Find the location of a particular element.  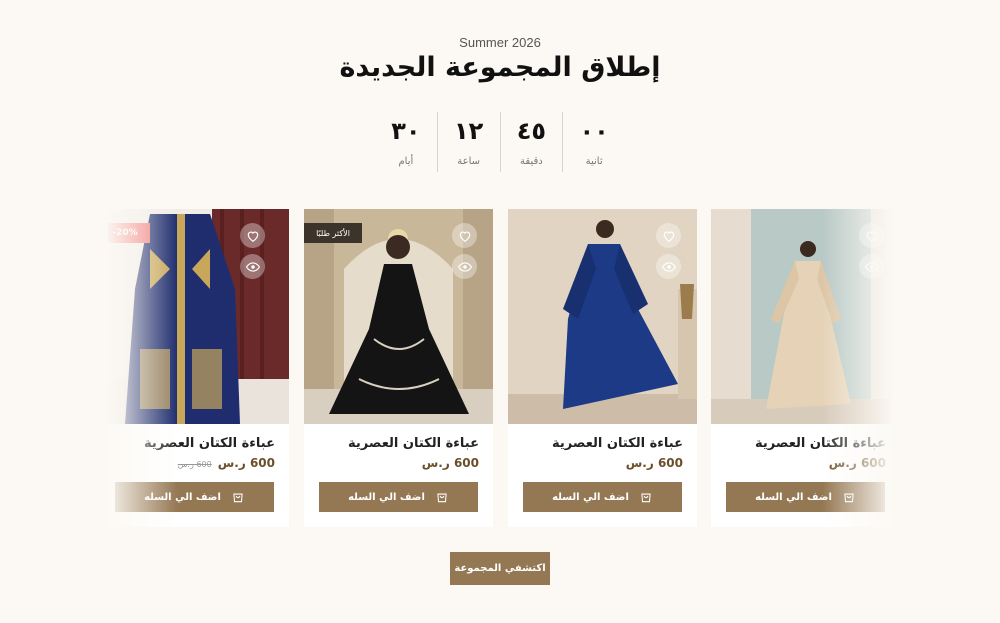

discount-badge: -20% is located at coordinates (129, 233).